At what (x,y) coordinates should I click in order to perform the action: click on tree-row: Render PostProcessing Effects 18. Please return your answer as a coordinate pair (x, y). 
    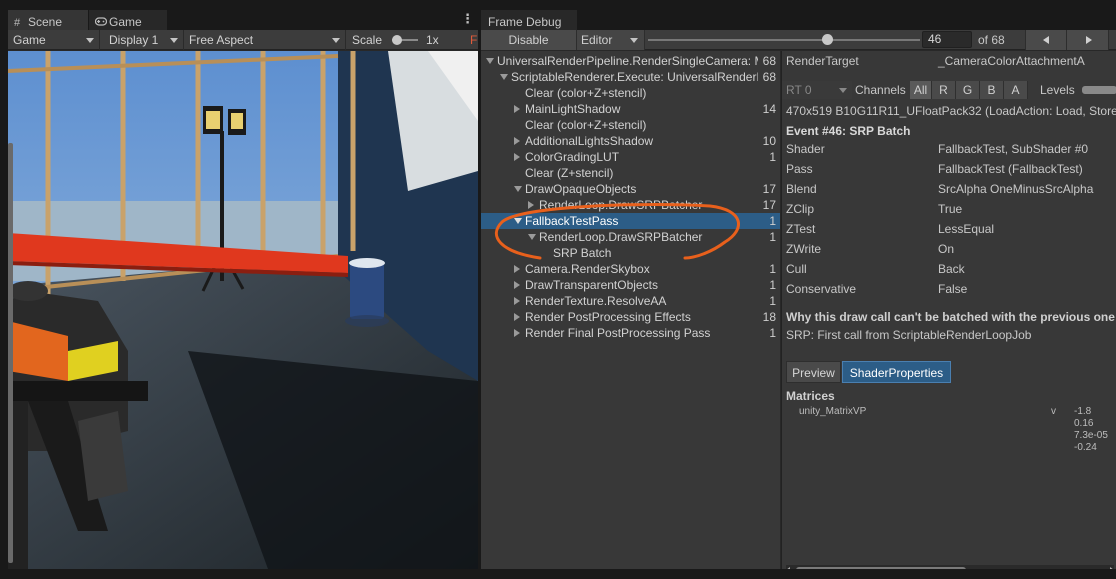
    Looking at the image, I should click on (630, 317).